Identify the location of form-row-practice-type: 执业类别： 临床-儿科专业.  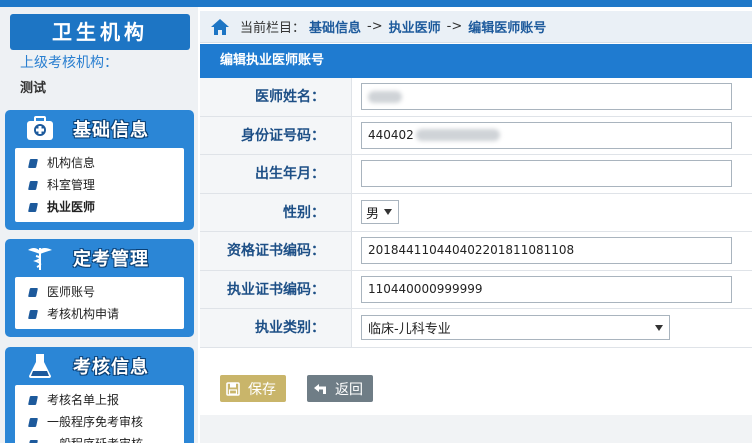
(476, 328).